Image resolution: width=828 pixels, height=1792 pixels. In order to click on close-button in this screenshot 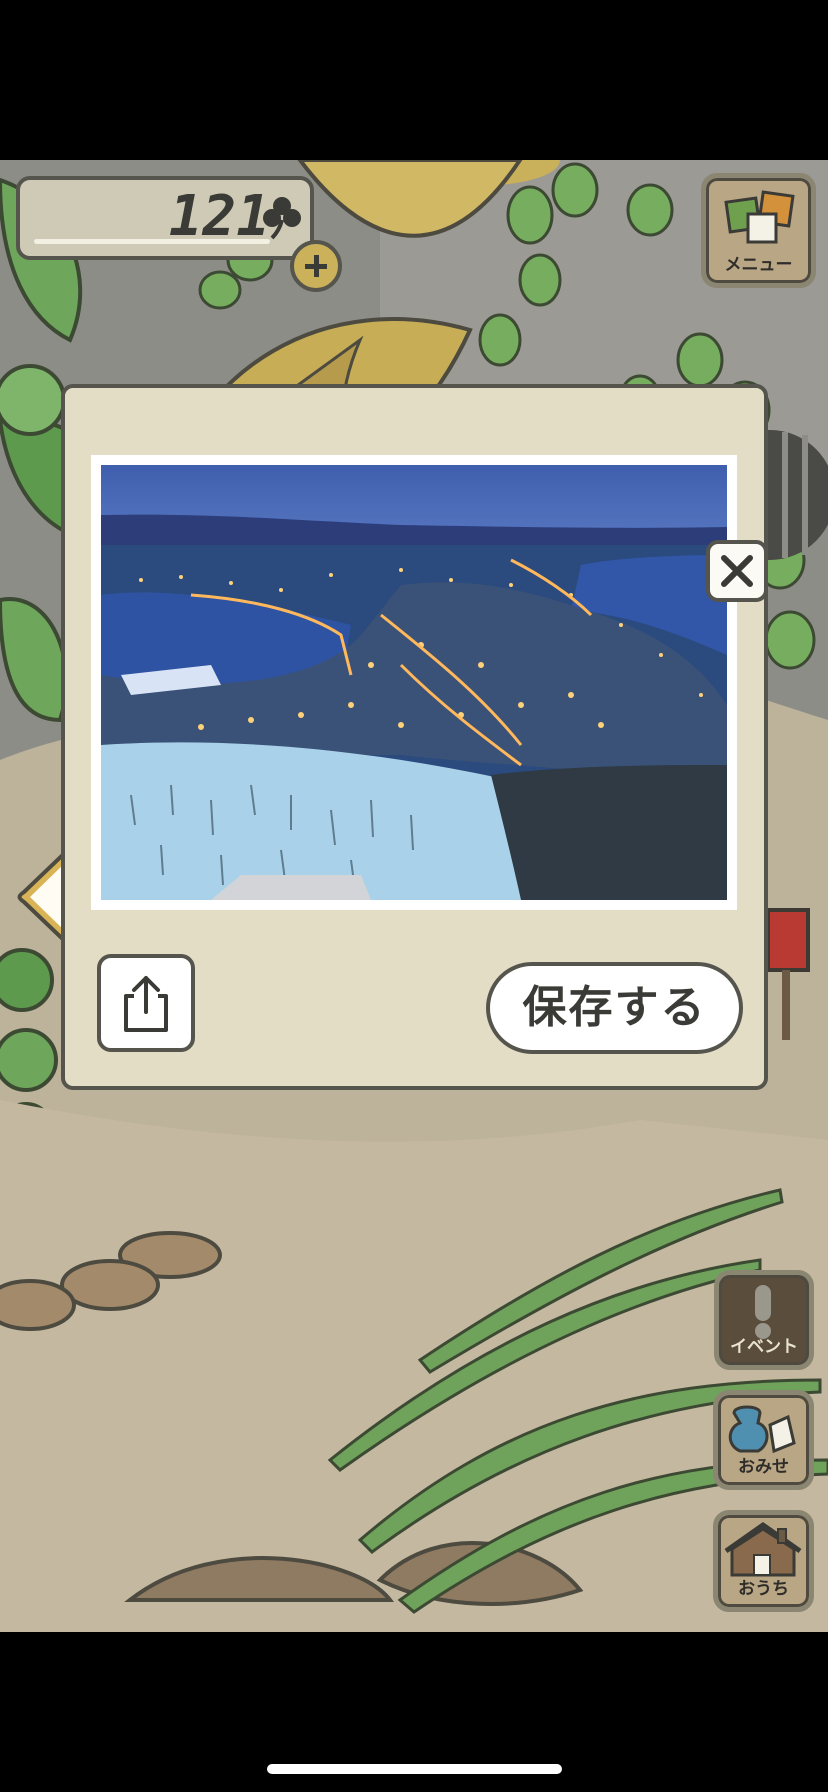, I will do `click(737, 571)`.